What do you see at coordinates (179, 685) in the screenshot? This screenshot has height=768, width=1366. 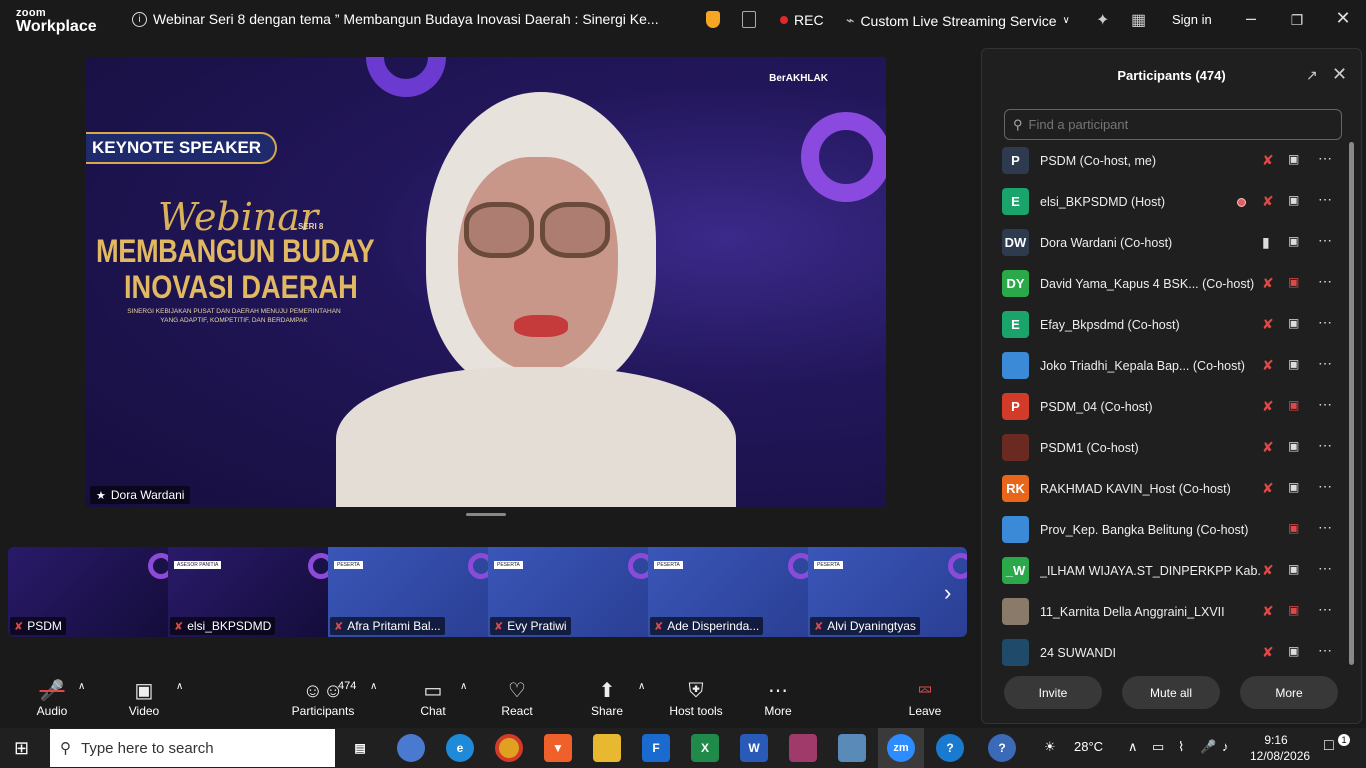 I see `video-options-caret-icon: ∧` at bounding box center [179, 685].